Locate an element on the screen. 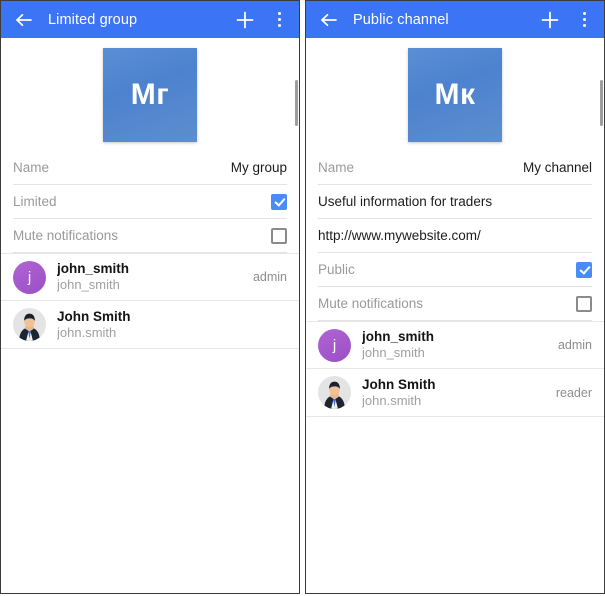 The width and height of the screenshot is (605, 596). row-limited: Limited is located at coordinates (150, 202).